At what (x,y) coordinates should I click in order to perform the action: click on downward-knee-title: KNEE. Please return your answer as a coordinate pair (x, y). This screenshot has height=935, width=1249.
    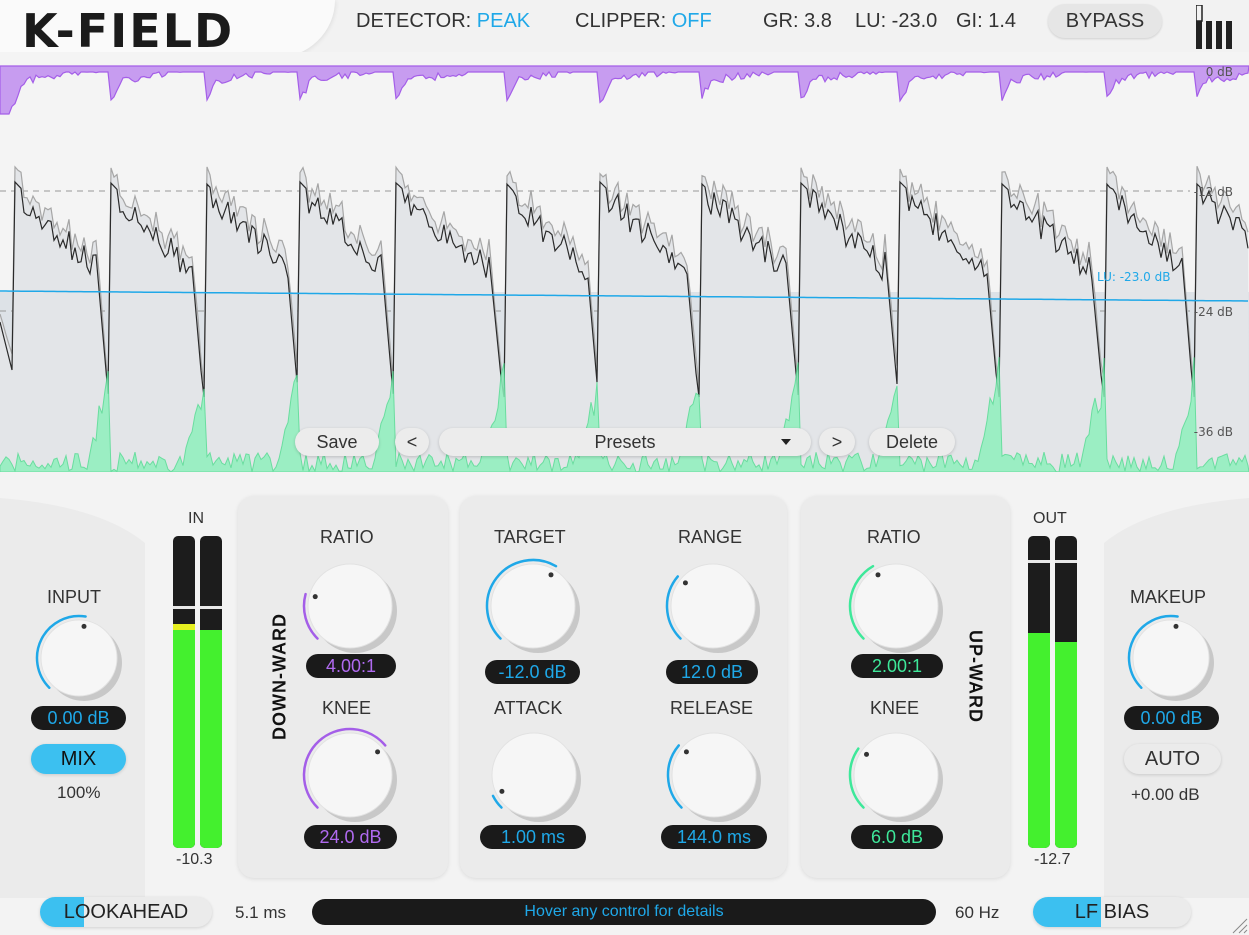
    Looking at the image, I should click on (347, 708).